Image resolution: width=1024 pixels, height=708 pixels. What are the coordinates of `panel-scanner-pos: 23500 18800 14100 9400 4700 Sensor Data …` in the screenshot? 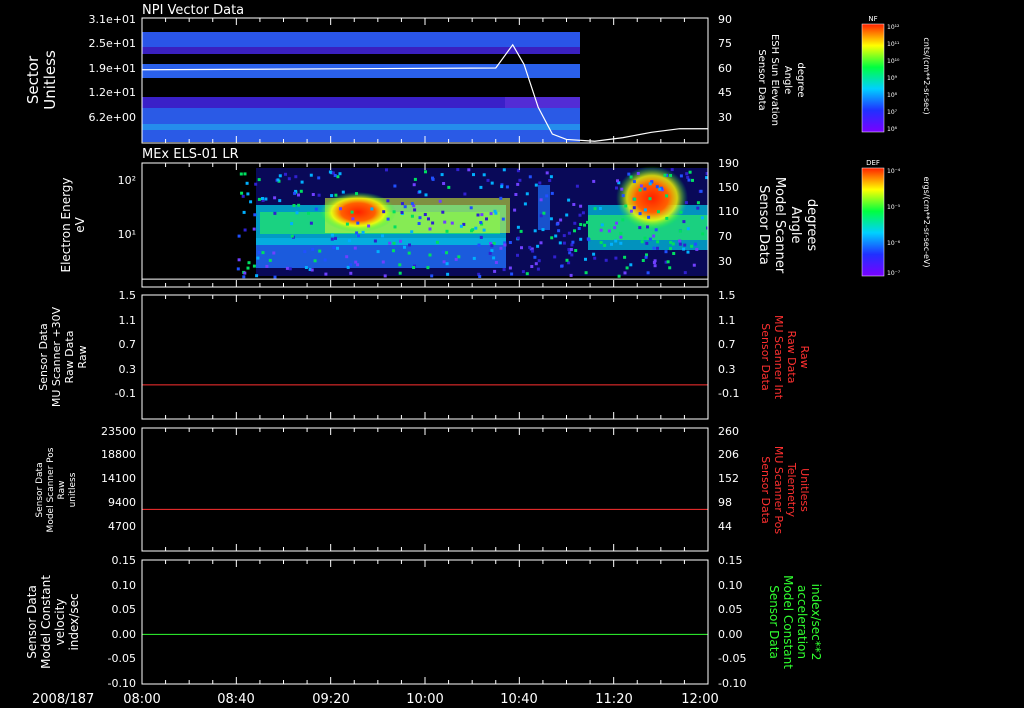 It's located at (423, 488).